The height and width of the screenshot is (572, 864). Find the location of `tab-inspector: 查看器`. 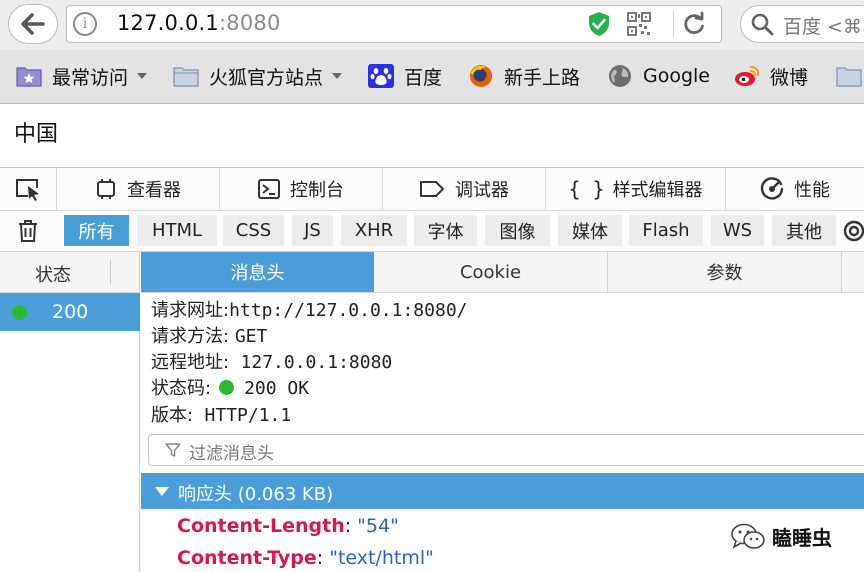

tab-inspector: 查看器 is located at coordinates (137, 189).